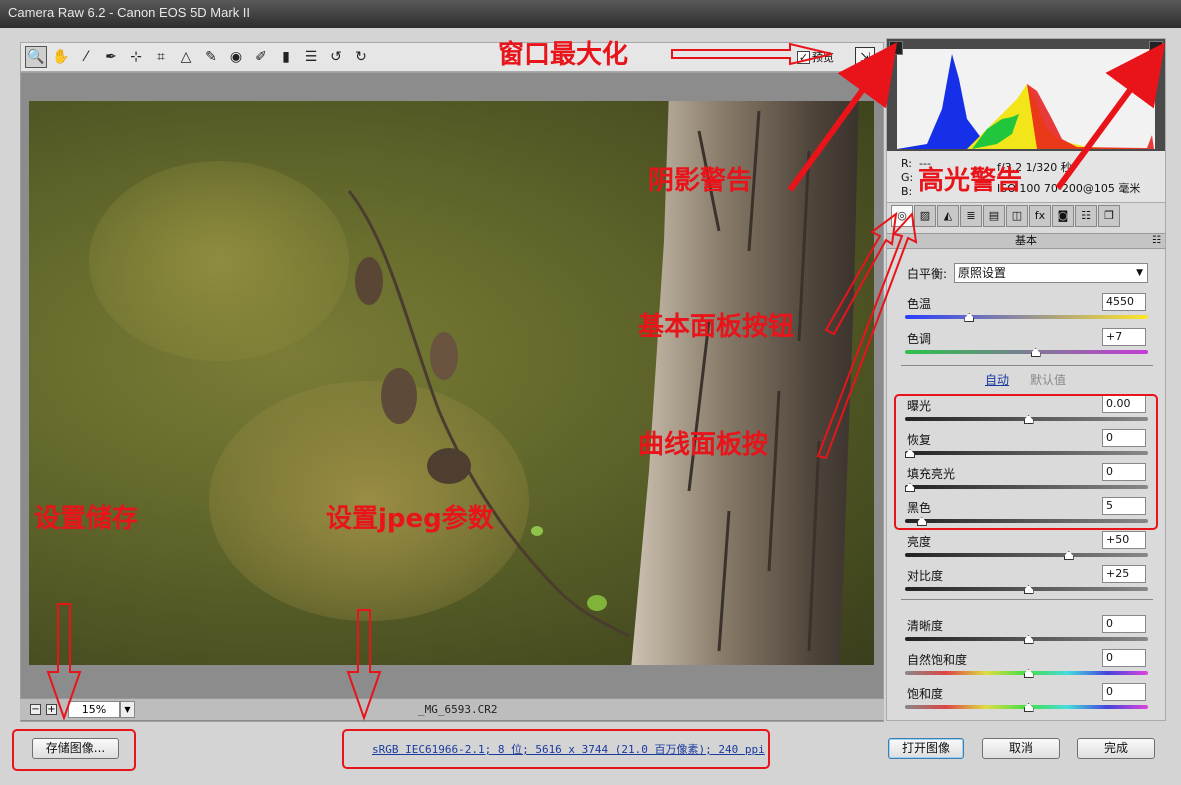 The height and width of the screenshot is (785, 1181). Describe the element at coordinates (1156, 241) in the screenshot. I see `panel-menu-icon: ☷` at that location.